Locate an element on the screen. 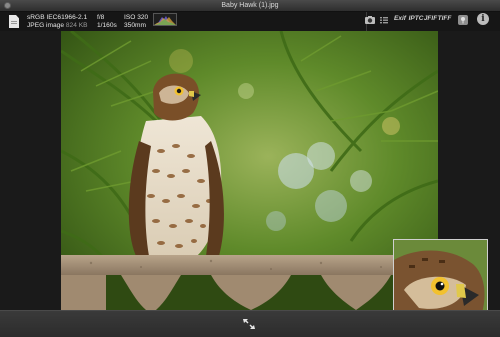 The width and height of the screenshot is (500, 337). file-format-text: JPEG image is located at coordinates (46, 25).